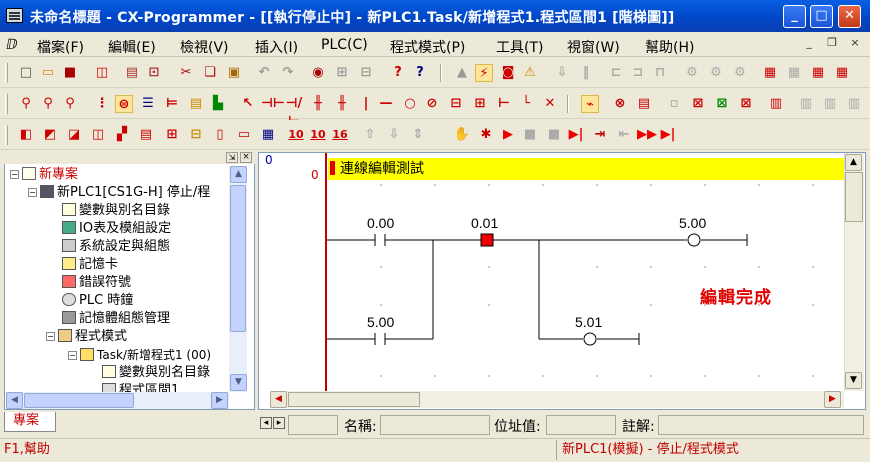 The height and width of the screenshot is (462, 870). Describe the element at coordinates (30, 422) in the screenshot. I see `tab-project: 專案` at that location.